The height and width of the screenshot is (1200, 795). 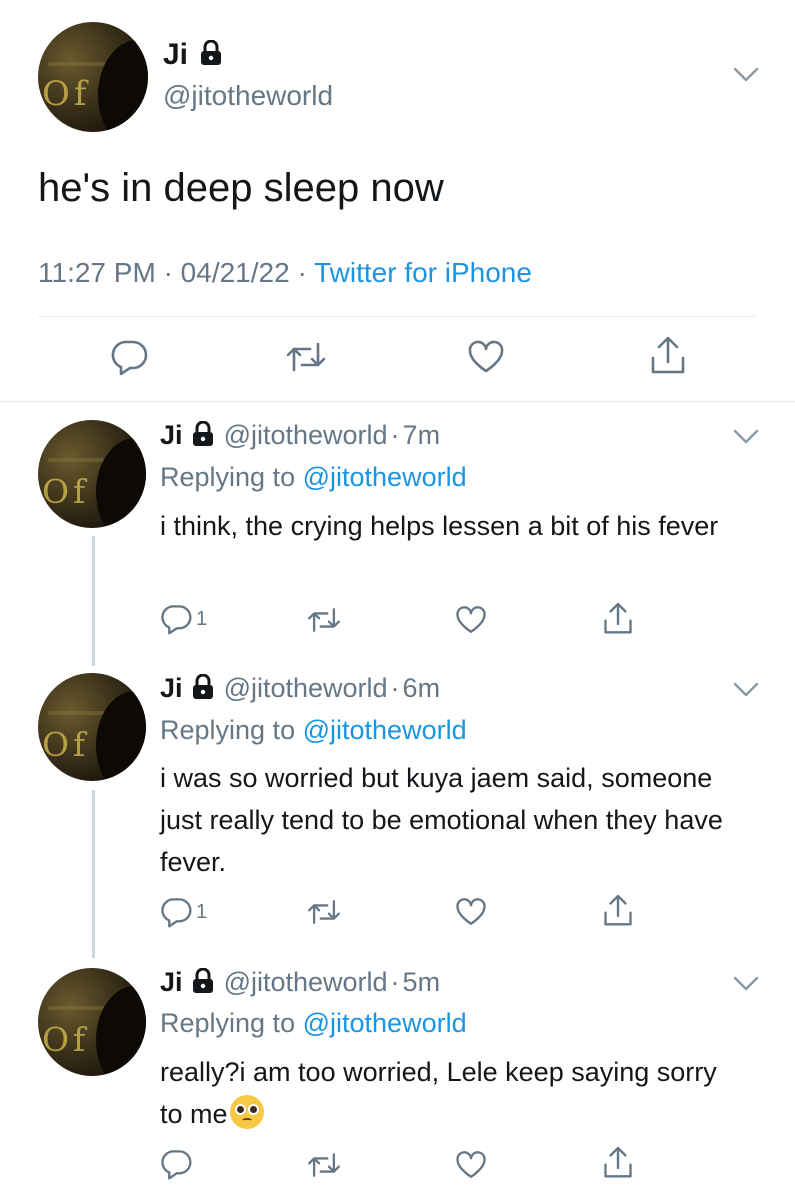 I want to click on tweet-meta: 11:27 PM · 04/21/22 · Twitter for iPhone, so click(x=285, y=273).